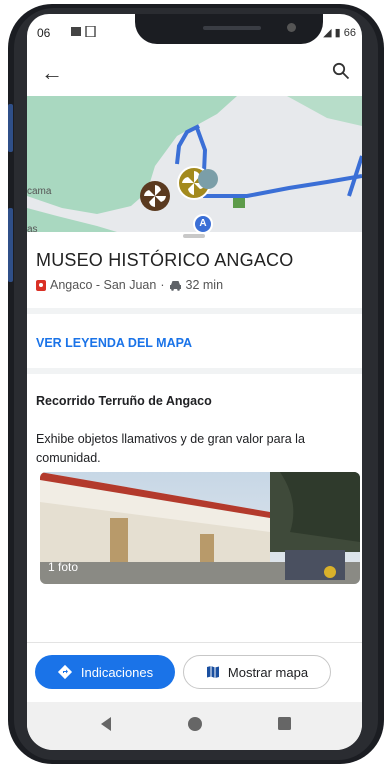 The image size is (389, 770). What do you see at coordinates (103, 285) in the screenshot?
I see `place-location: Angaco - San Juan` at bounding box center [103, 285].